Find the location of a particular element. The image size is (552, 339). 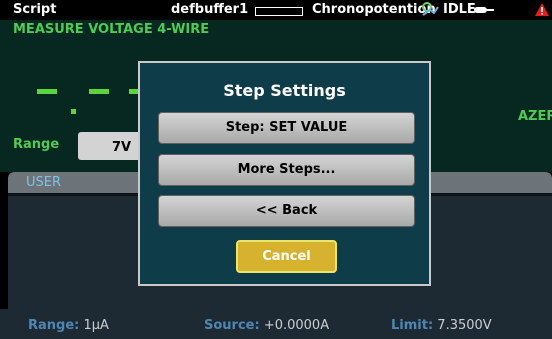

buffer-gauge-icon is located at coordinates (279, 11).